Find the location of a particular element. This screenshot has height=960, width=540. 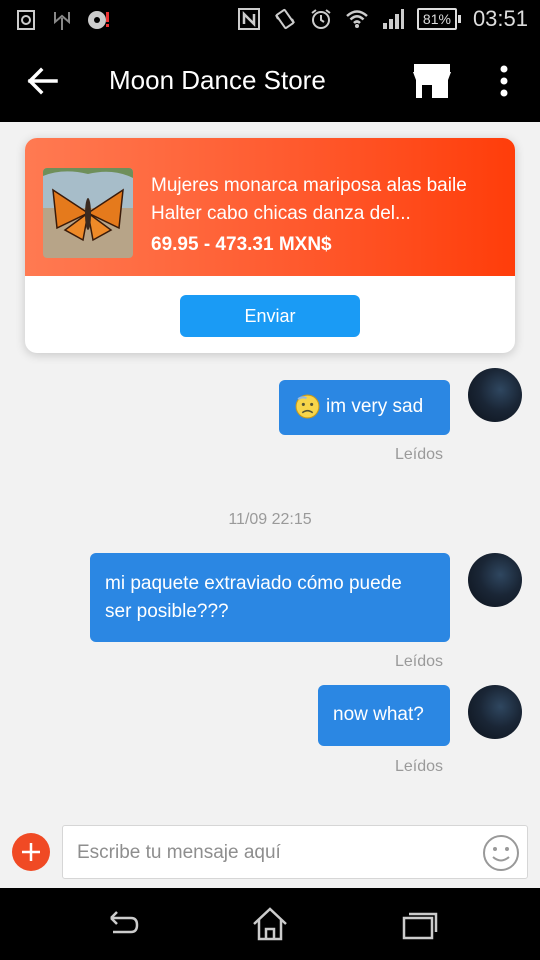

sad-face-emoji-icon is located at coordinates (307, 406).